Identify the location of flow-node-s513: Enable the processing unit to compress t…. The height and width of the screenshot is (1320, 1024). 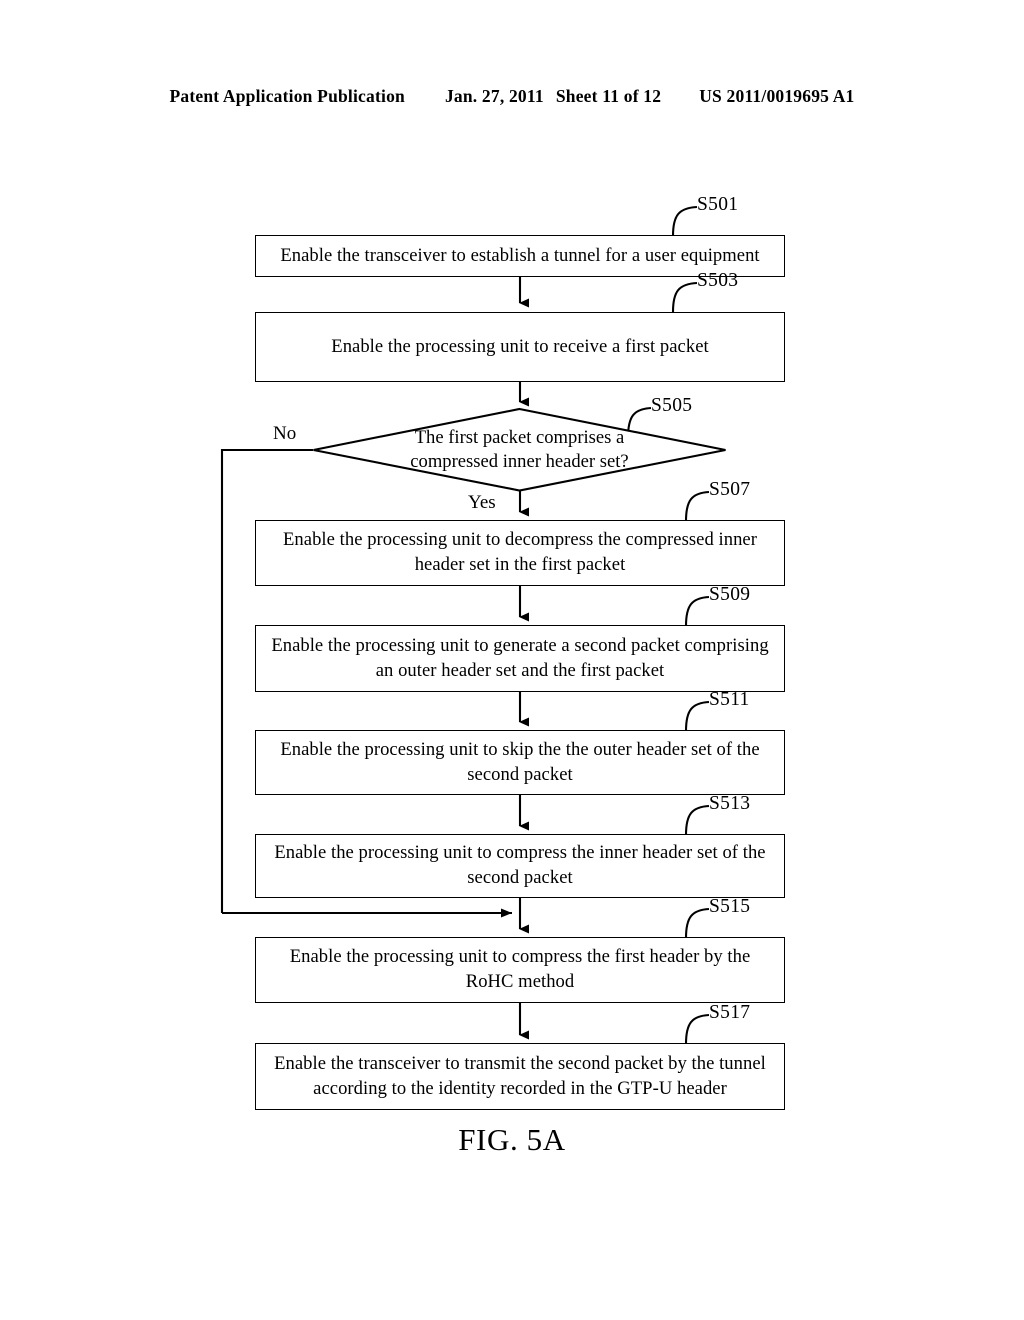
(520, 866).